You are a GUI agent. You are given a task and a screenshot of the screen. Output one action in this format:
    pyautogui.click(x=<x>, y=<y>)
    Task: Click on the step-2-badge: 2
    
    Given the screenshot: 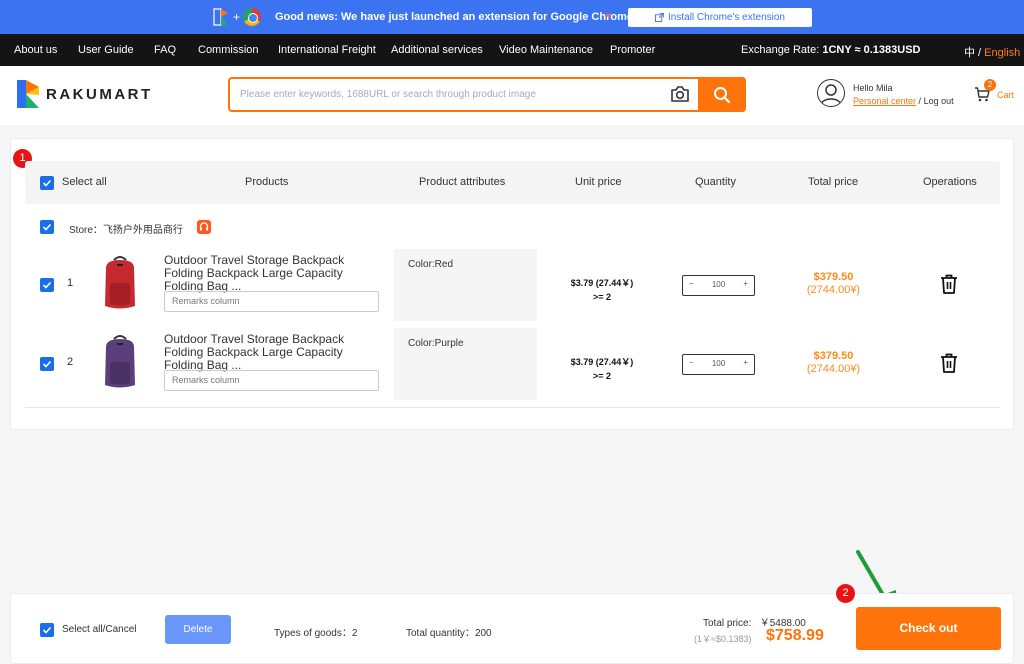 What is the action you would take?
    pyautogui.click(x=845, y=593)
    